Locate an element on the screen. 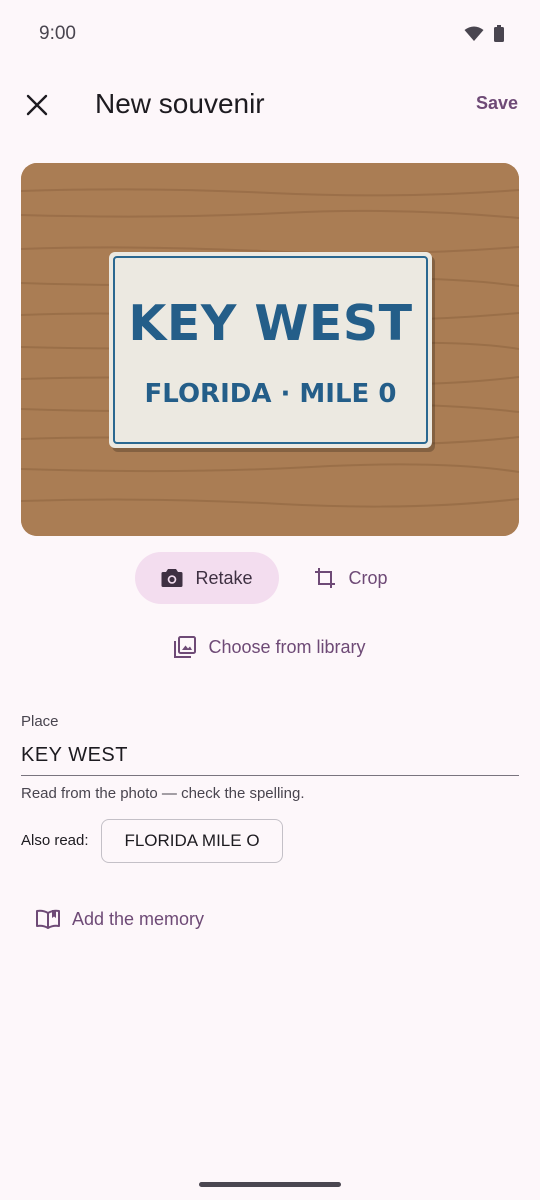 The width and height of the screenshot is (540, 1200). save-button: Save is located at coordinates (497, 103).